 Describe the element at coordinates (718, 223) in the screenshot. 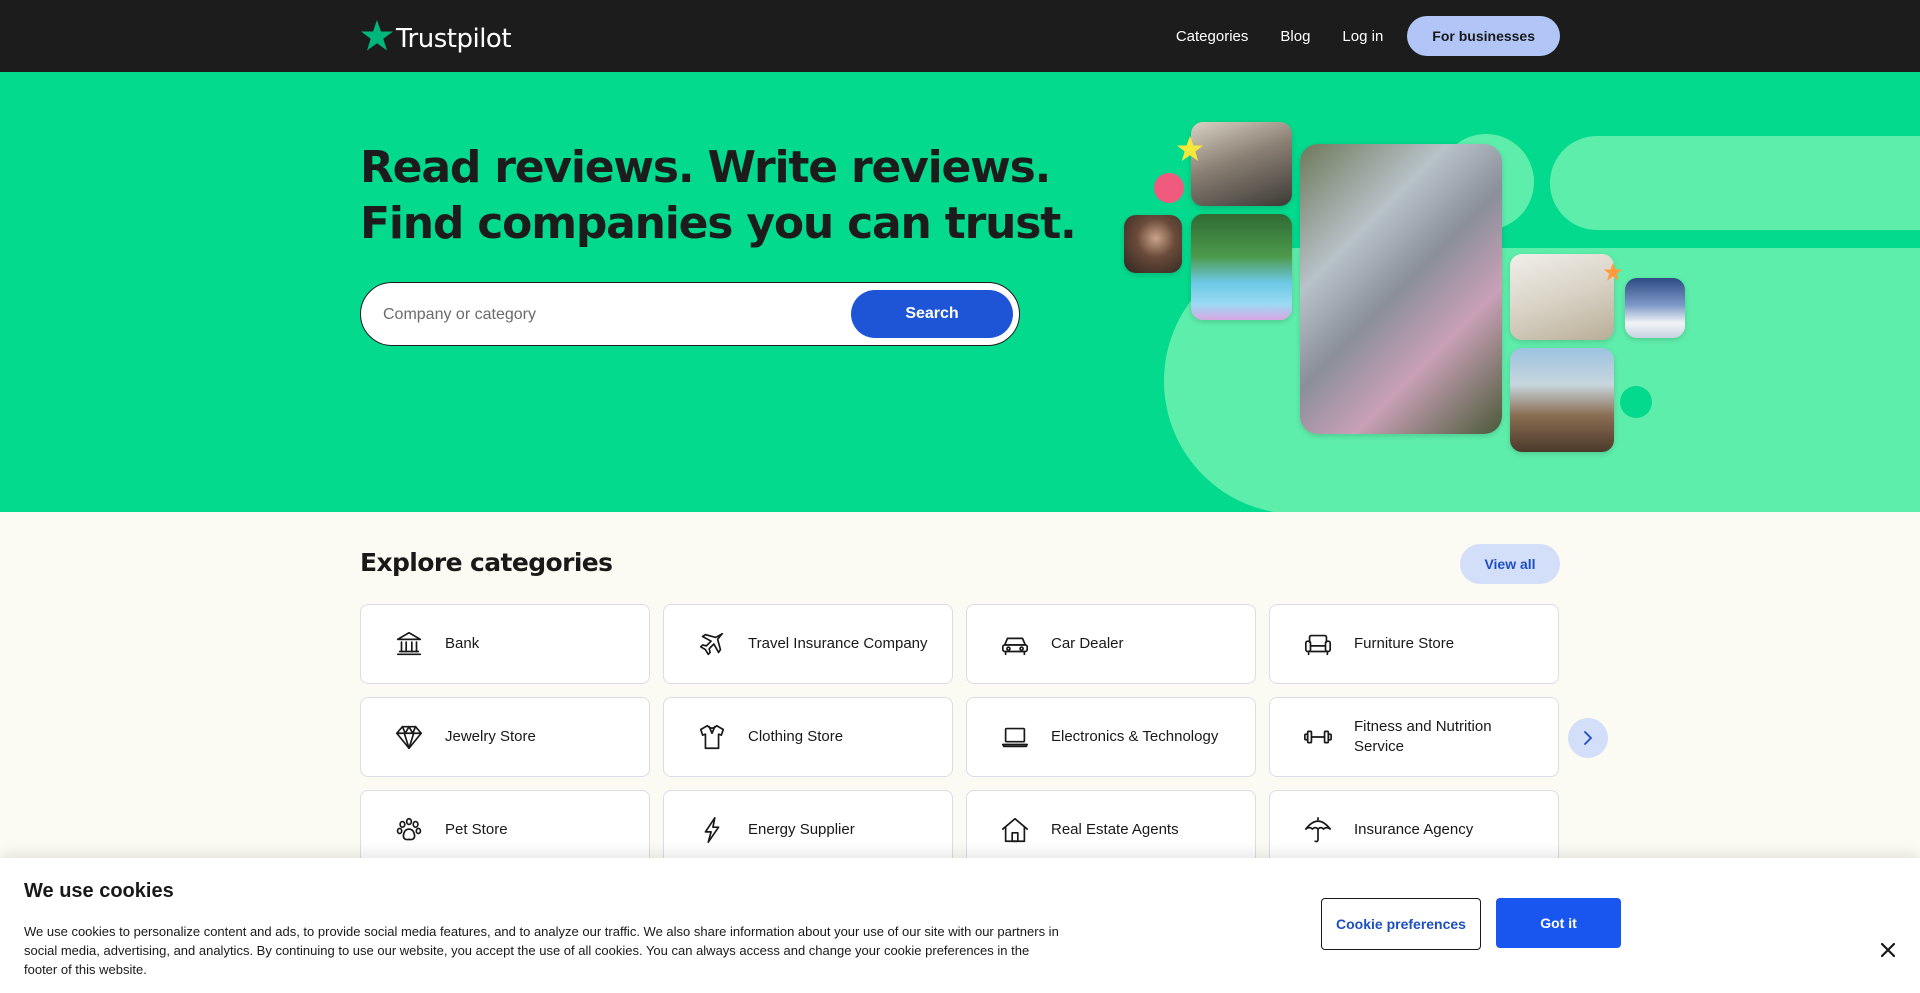

I see `headline-line-2: Find companies you can trust.` at that location.